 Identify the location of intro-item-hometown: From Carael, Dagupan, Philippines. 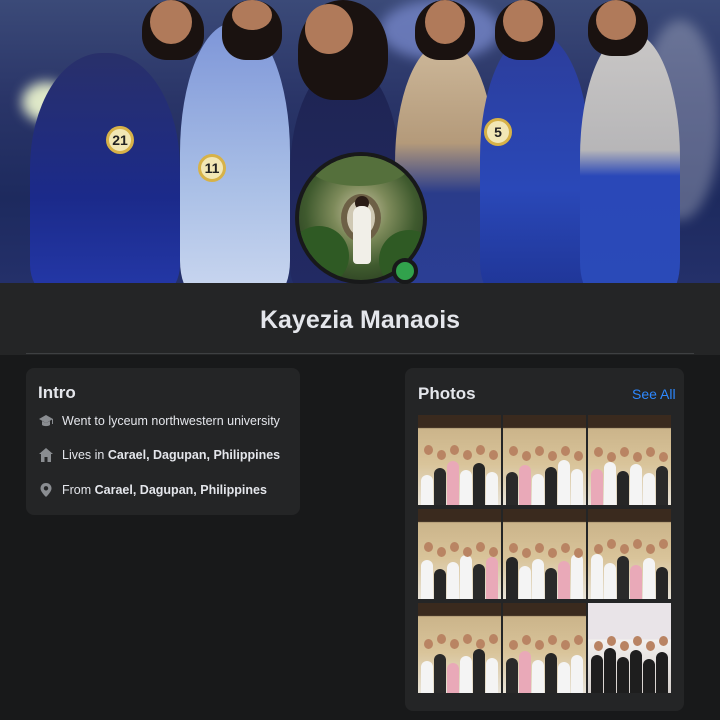
(152, 490).